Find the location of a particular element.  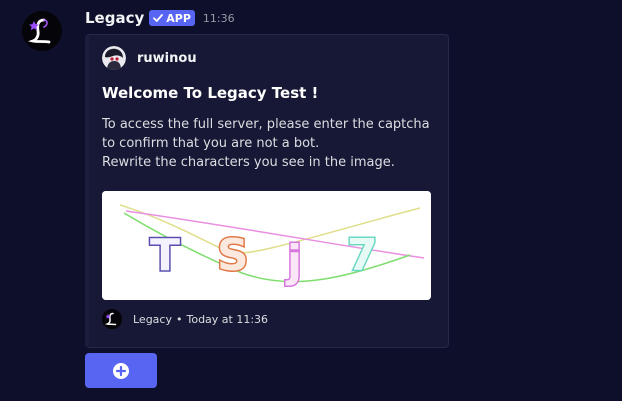

captcha-graphic: T S j 7 is located at coordinates (266, 245).